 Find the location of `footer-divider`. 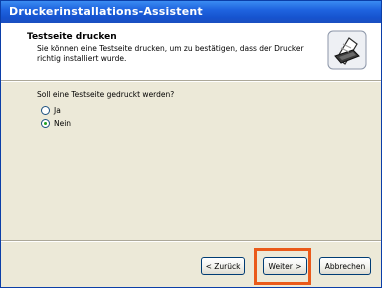

footer-divider is located at coordinates (191, 241).